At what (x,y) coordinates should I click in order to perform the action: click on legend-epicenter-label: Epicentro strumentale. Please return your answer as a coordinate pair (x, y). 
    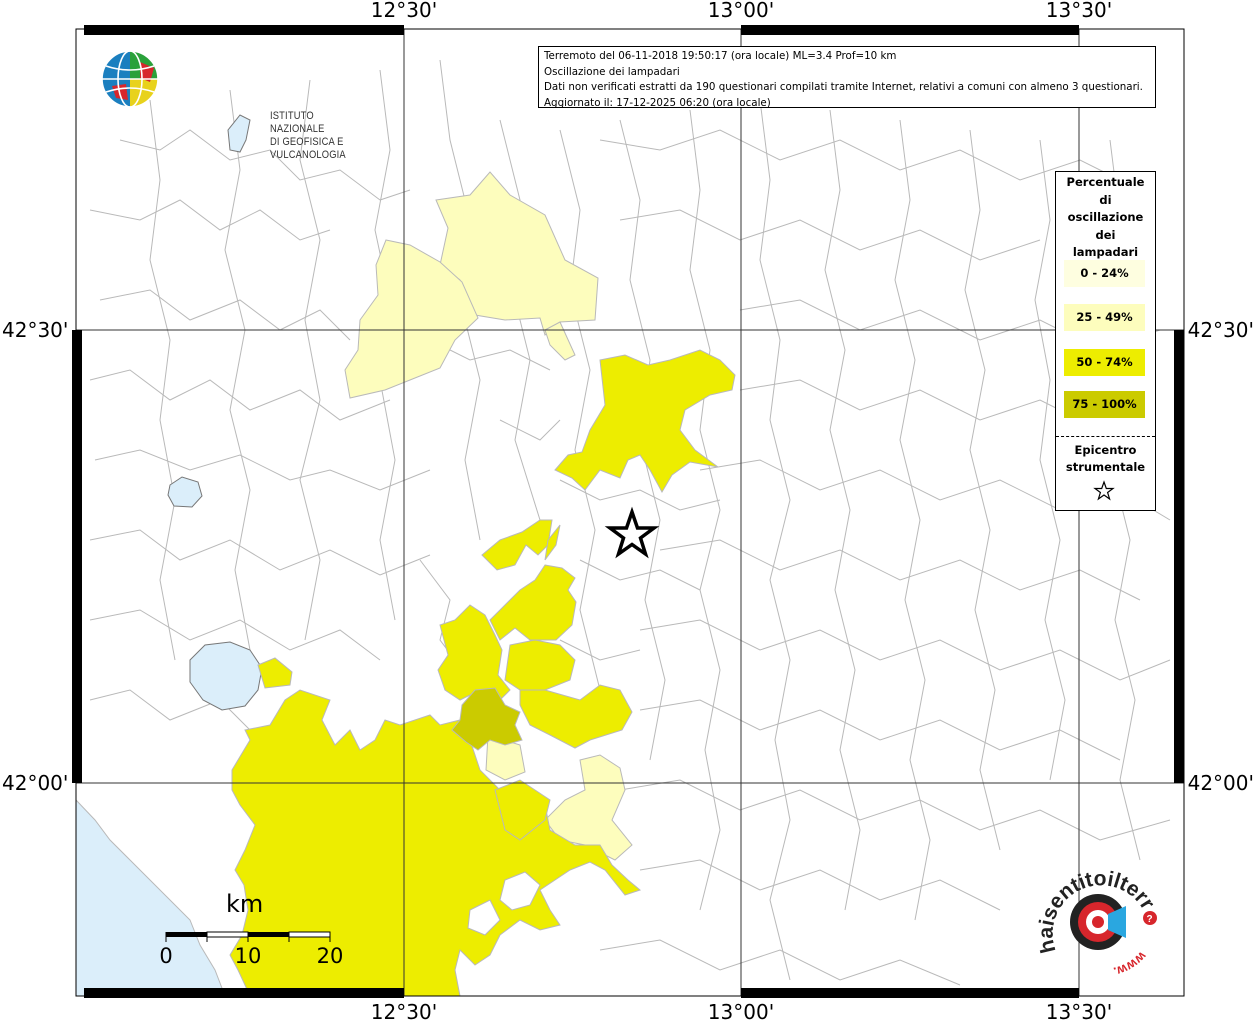
    Looking at the image, I should click on (1105, 459).